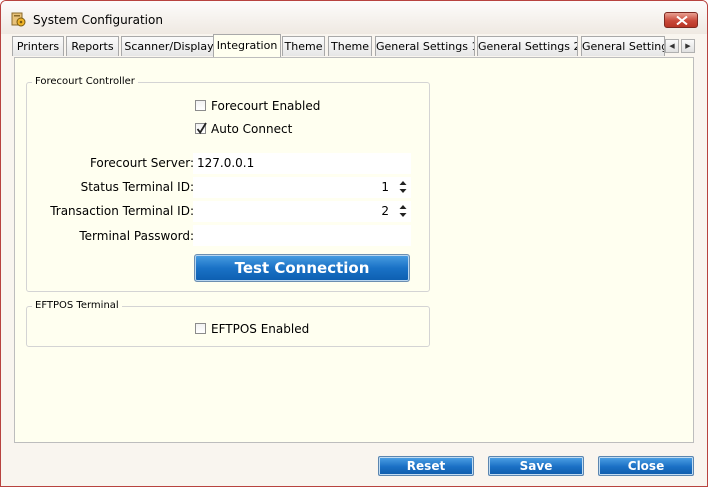  What do you see at coordinates (226, 163) in the screenshot?
I see `forecourt-server-value: 127.0.0.1` at bounding box center [226, 163].